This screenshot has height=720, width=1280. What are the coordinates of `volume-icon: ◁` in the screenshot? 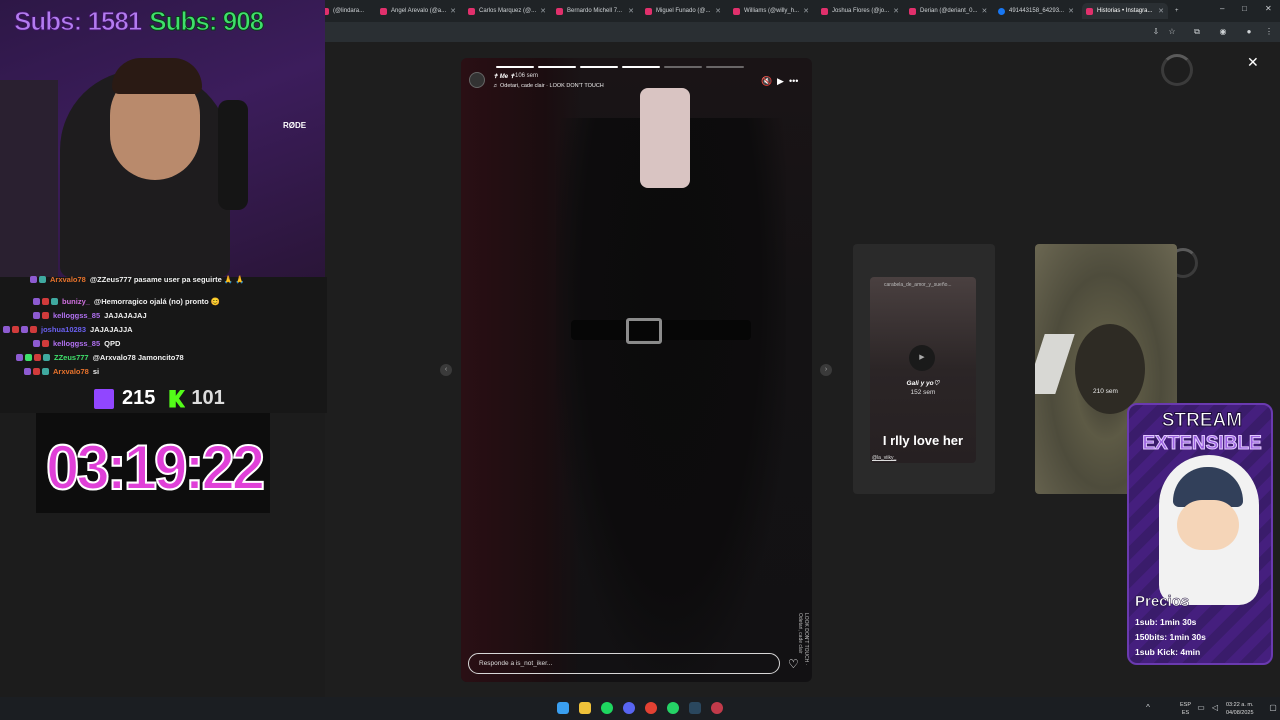 It's located at (1215, 708).